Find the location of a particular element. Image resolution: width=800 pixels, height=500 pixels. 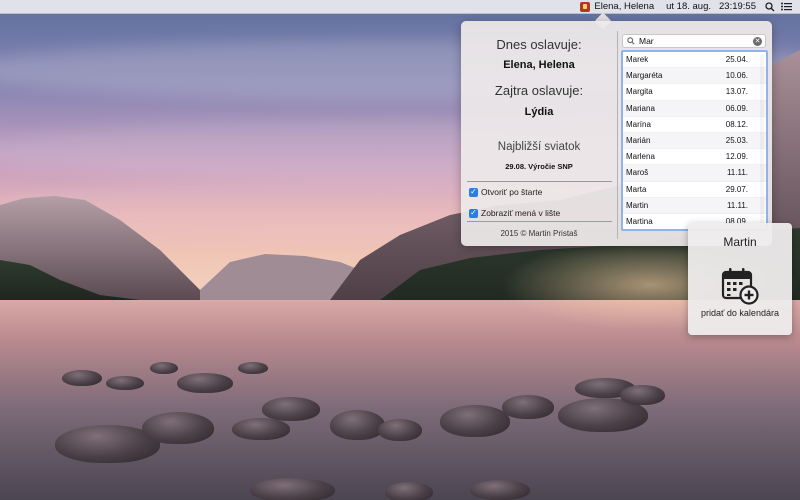

nameday-status-item: Elena, Helena is located at coordinates (617, 7).